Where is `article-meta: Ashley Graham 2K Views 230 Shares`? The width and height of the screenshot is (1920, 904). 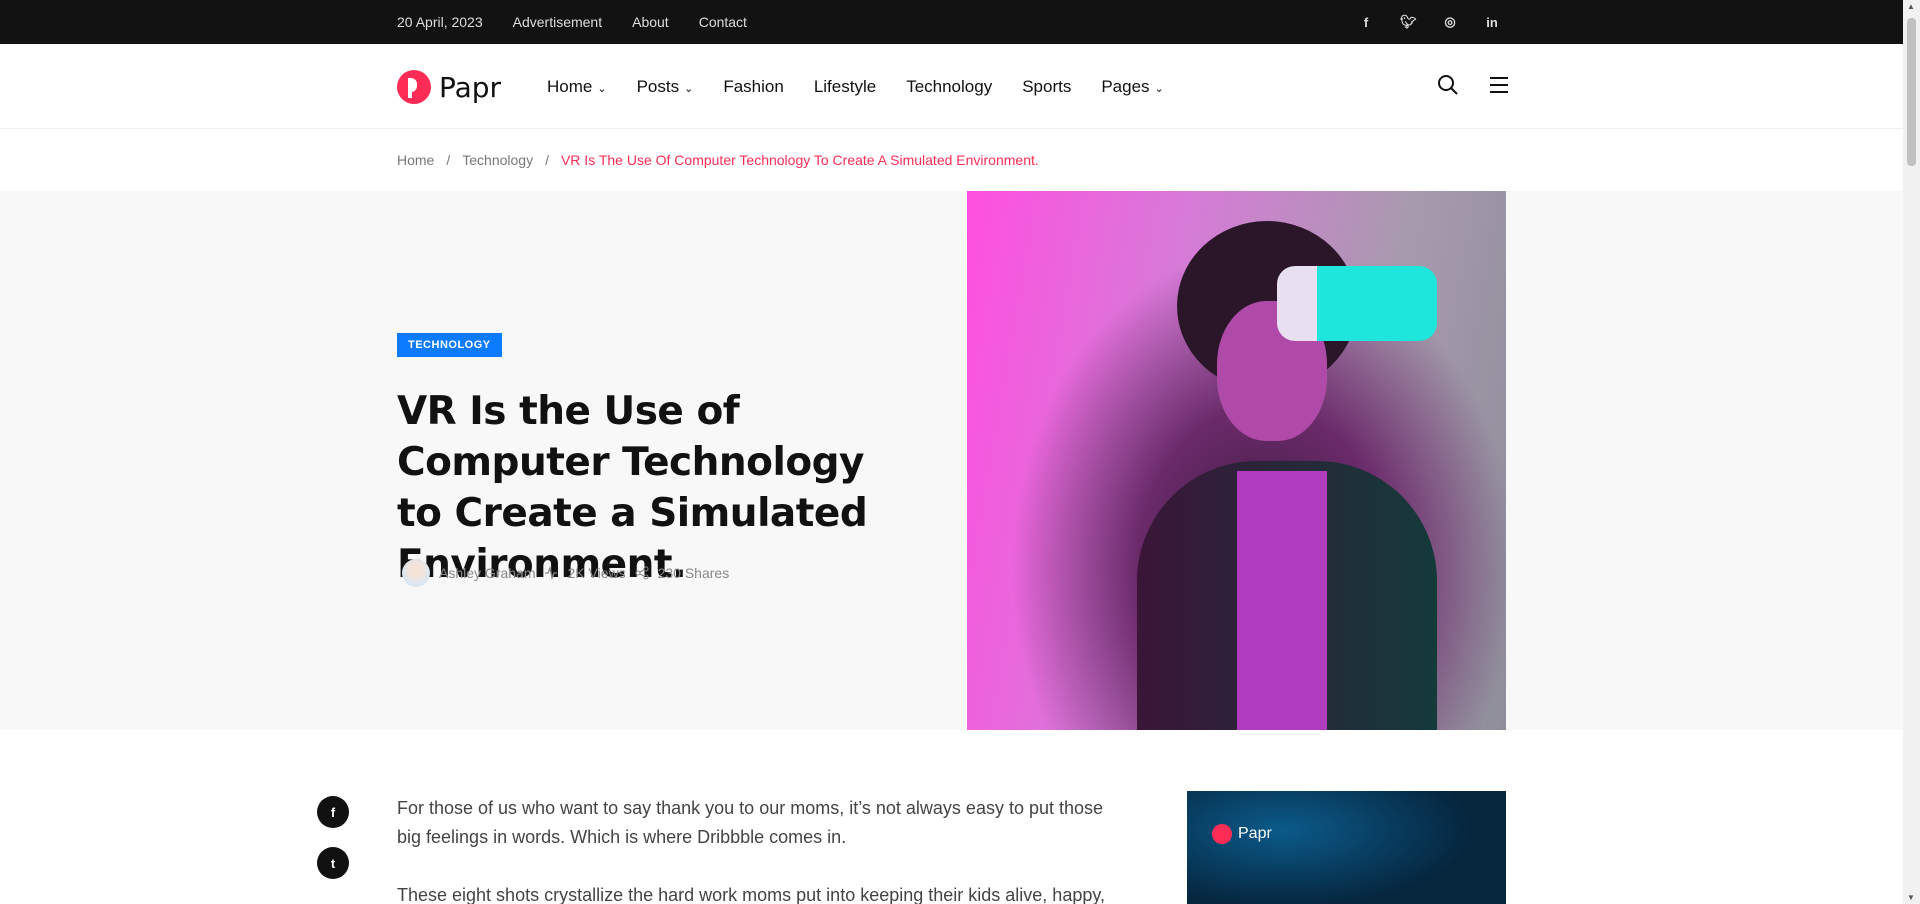 article-meta: Ashley Graham 2K Views 230 Shares is located at coordinates (565, 573).